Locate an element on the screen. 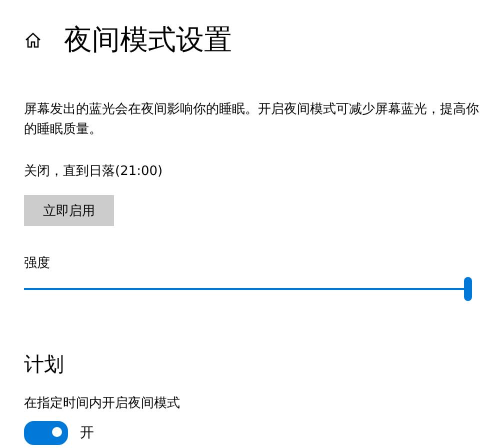 The image size is (485, 448). enable-now-button: 立即启用 is located at coordinates (69, 210).